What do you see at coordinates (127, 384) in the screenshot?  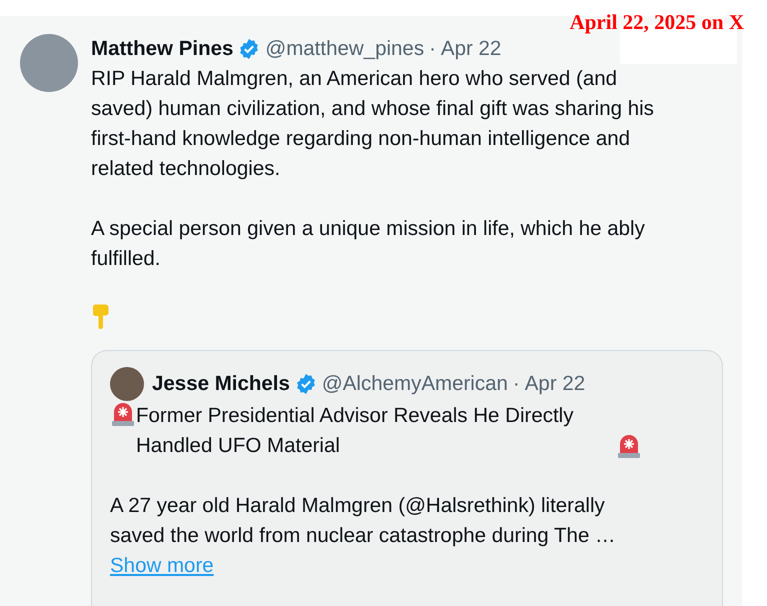 I see `avatar` at bounding box center [127, 384].